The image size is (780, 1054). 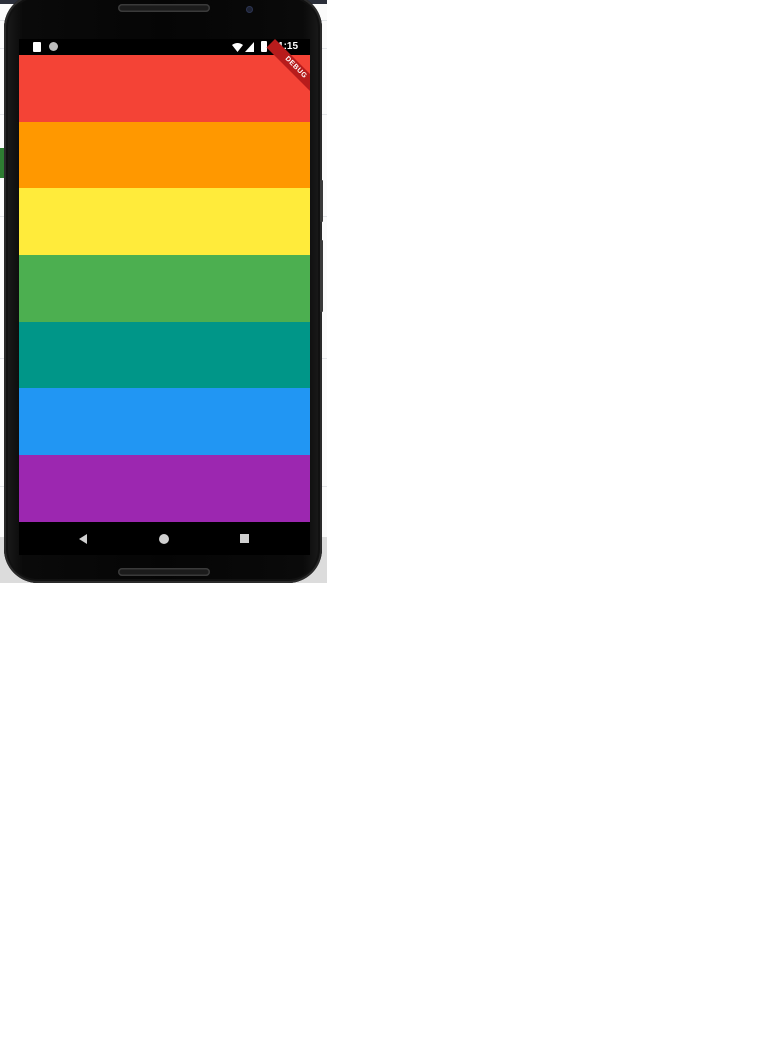 What do you see at coordinates (164, 355) in the screenshot?
I see `stripe-teal` at bounding box center [164, 355].